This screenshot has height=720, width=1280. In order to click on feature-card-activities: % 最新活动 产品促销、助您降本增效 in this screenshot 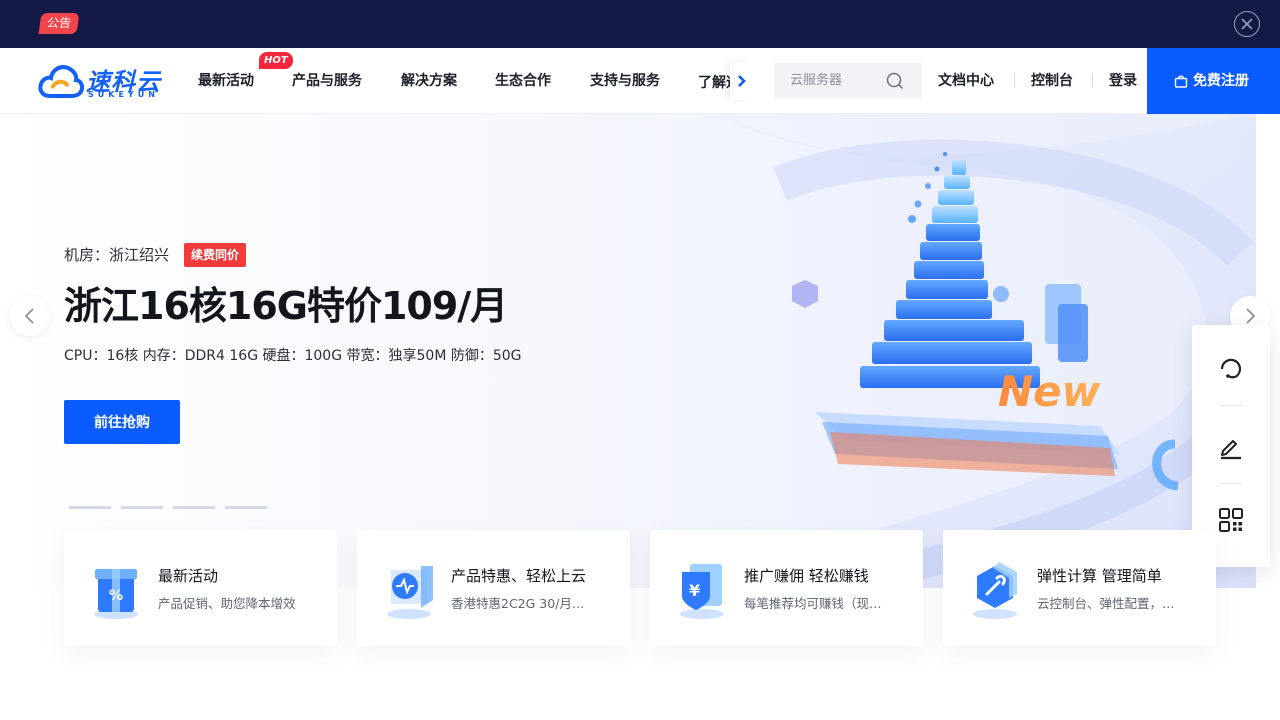, I will do `click(200, 588)`.